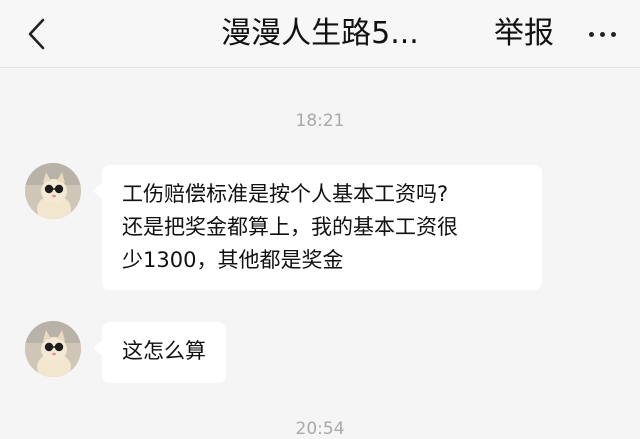  What do you see at coordinates (290, 227) in the screenshot?
I see `message-text-line: 还是把奖金都算上，我的基本工资很` at bounding box center [290, 227].